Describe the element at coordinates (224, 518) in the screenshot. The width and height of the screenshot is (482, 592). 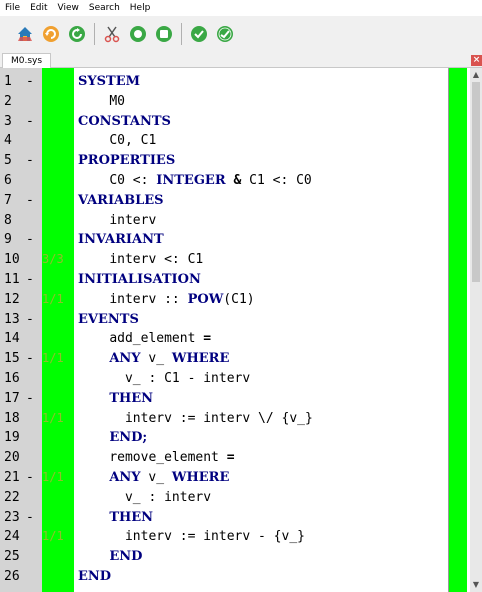
I see `code-line: 23- THEN` at that location.